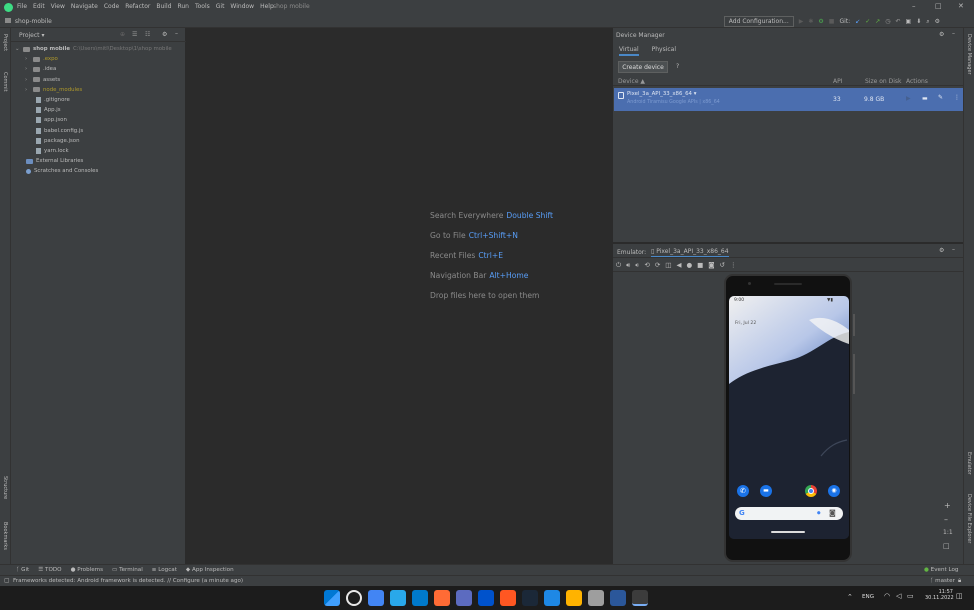 The height and width of the screenshot is (610, 974). Describe the element at coordinates (122, 34) in the screenshot. I see `locate-icon: ⊕` at that location.